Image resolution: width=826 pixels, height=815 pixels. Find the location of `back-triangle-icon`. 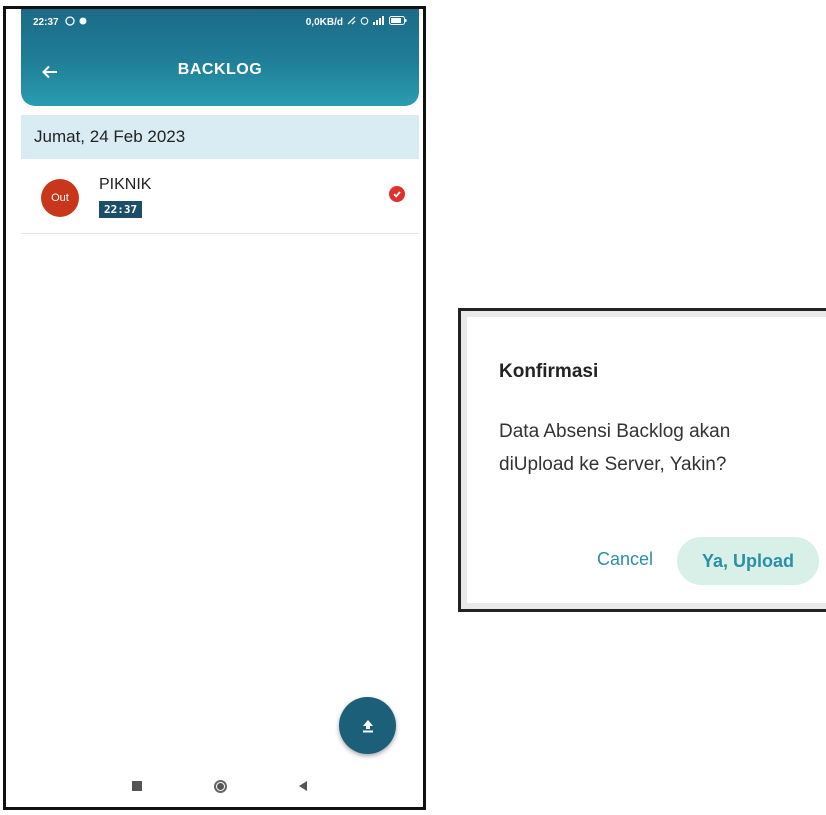

back-triangle-icon is located at coordinates (303, 786).